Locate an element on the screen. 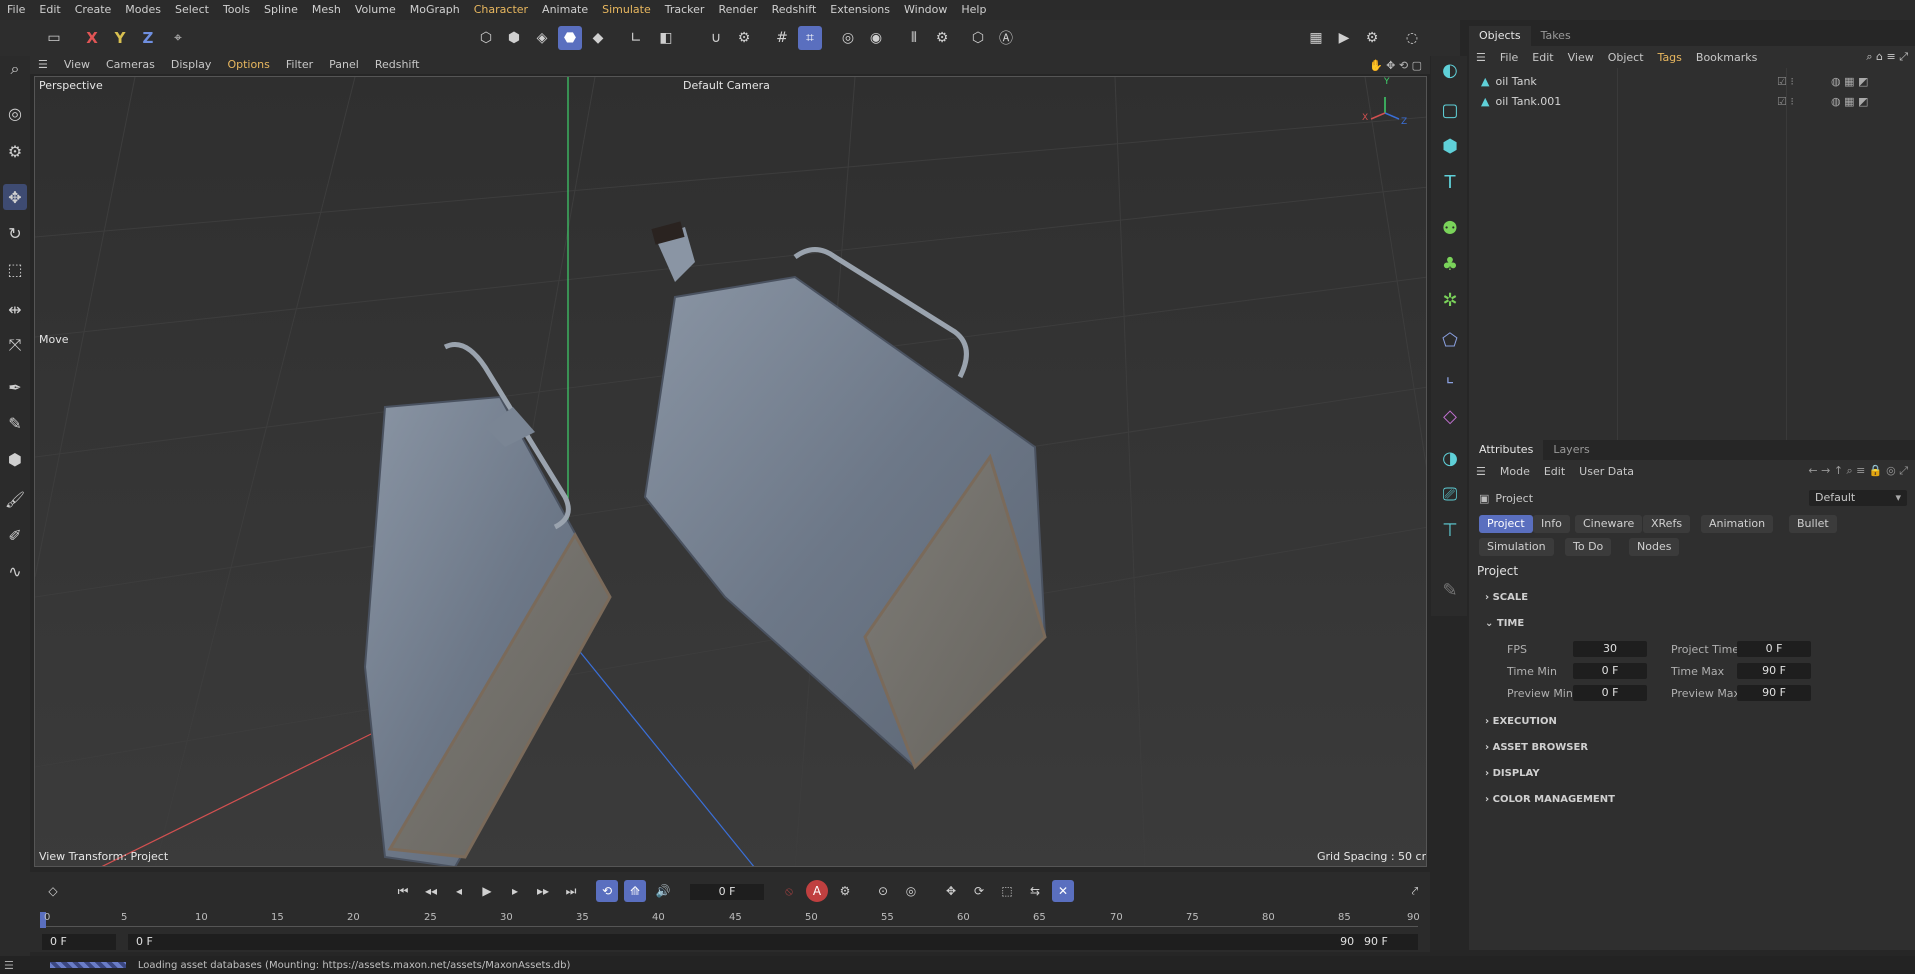 This screenshot has height=974, width=1915. menu-animate: Animate is located at coordinates (565, 10).